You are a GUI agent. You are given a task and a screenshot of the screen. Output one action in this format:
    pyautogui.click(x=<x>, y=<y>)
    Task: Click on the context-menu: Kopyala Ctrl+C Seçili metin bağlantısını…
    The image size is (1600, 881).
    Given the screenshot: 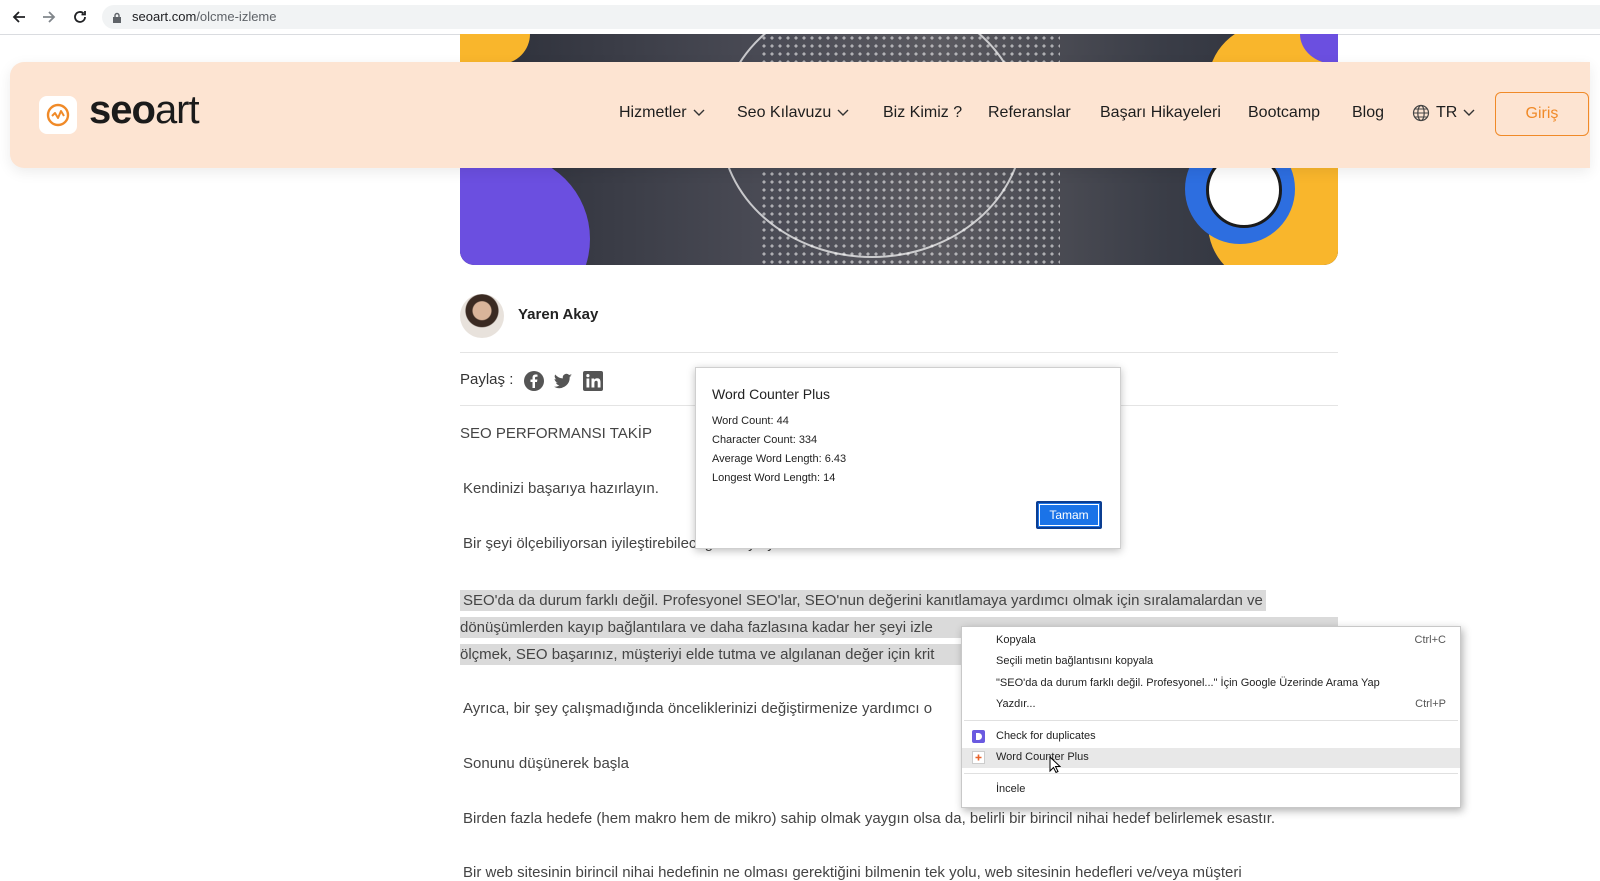 What is the action you would take?
    pyautogui.click(x=1211, y=717)
    